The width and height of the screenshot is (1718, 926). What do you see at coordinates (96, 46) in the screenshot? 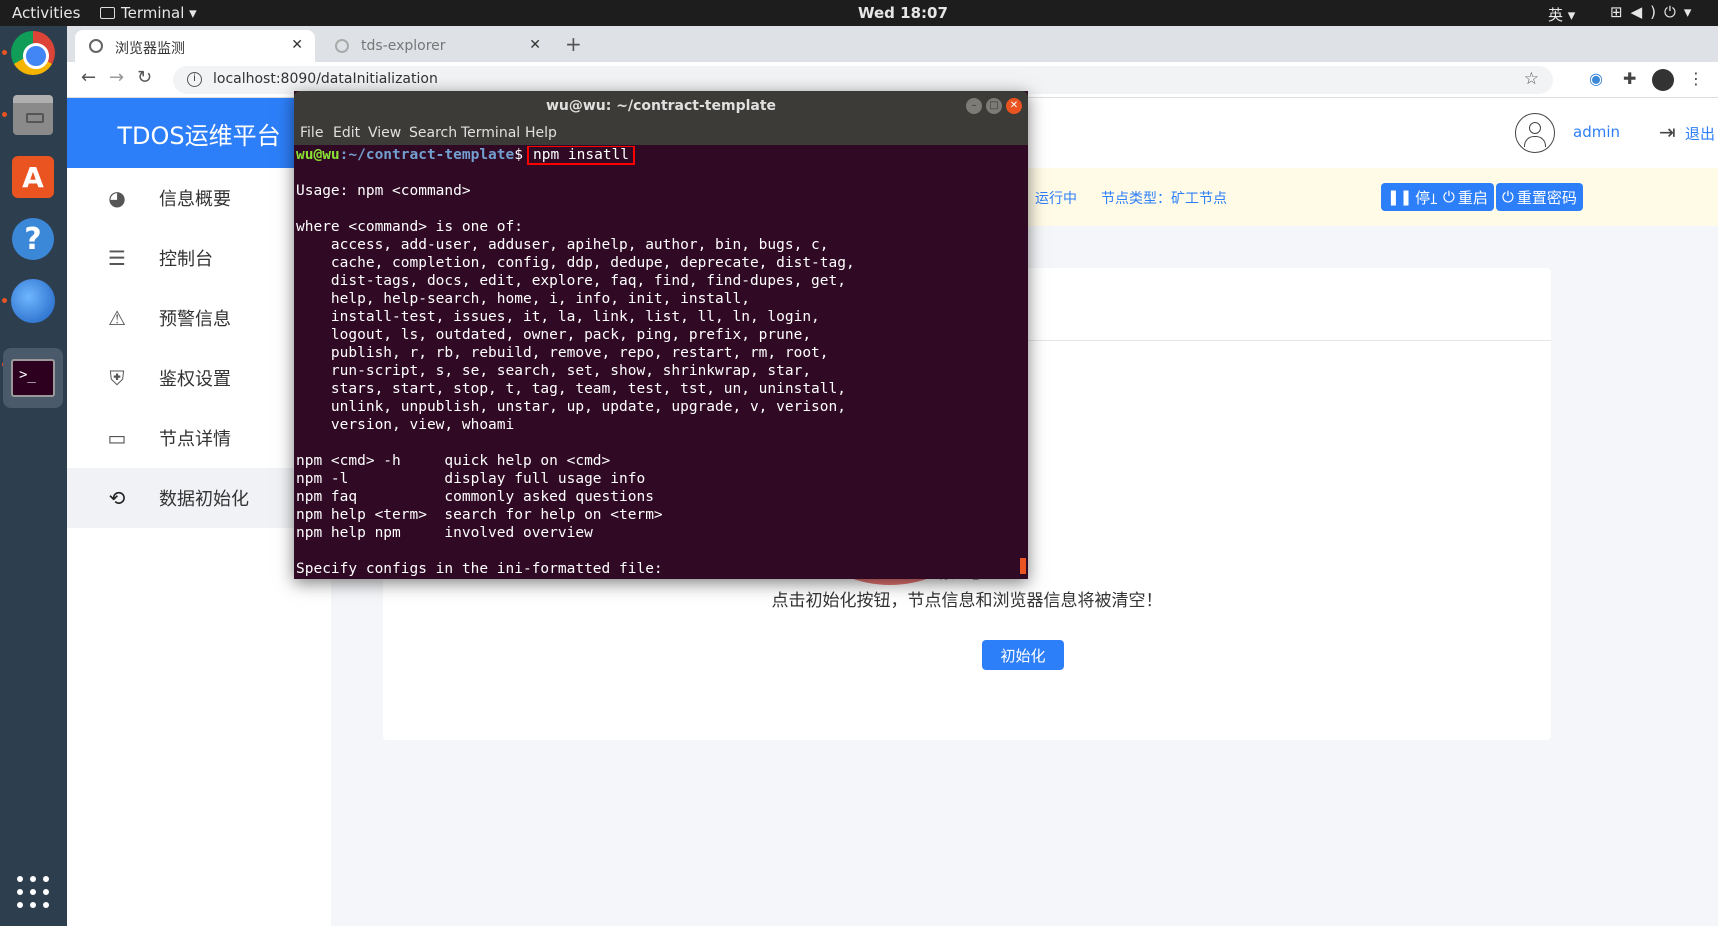
I see `globe-icon` at bounding box center [96, 46].